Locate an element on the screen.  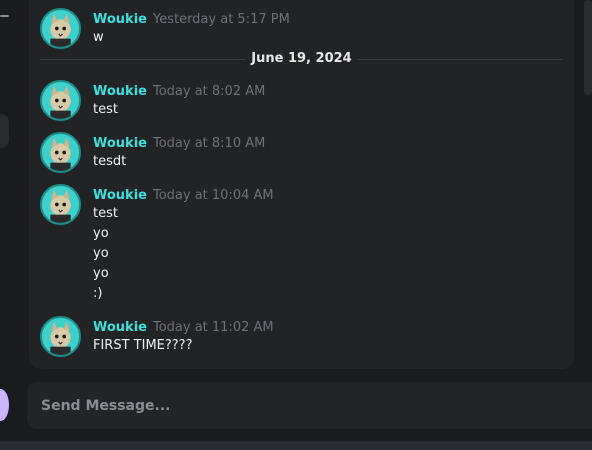
message-timestamp: Yesterday at 5:17 PM is located at coordinates (221, 19).